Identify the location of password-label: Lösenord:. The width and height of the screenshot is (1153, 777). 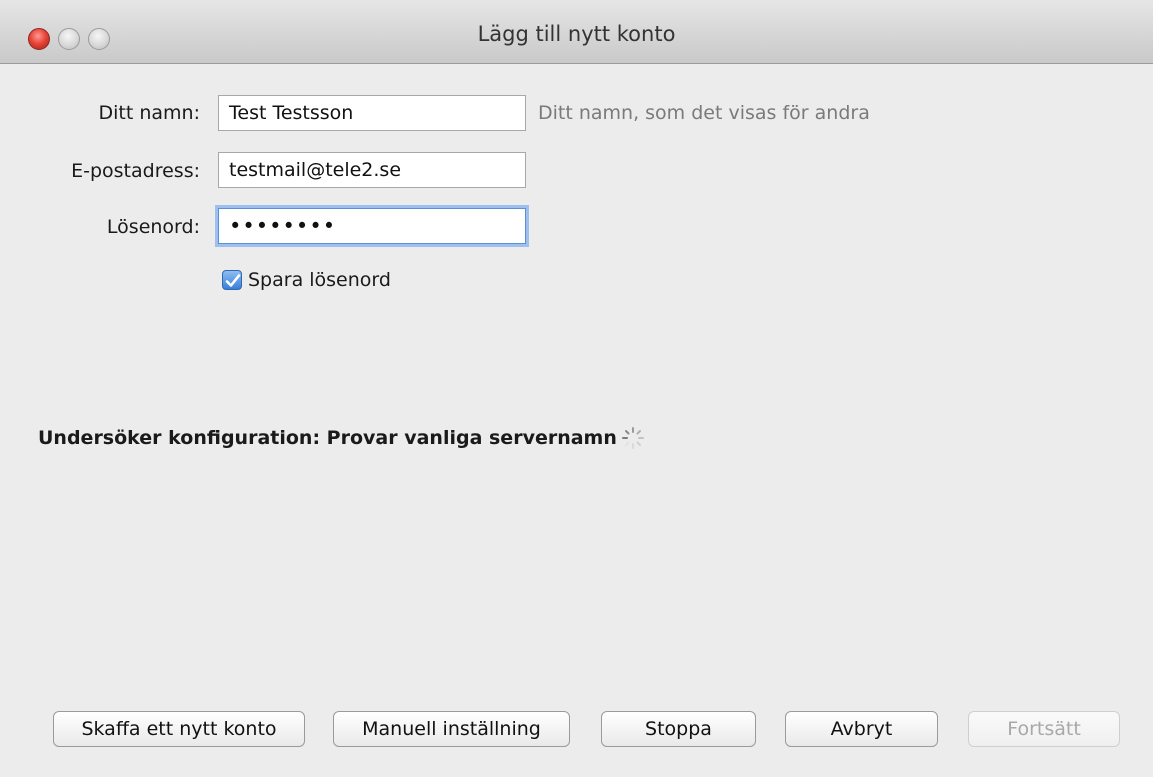
(153, 227).